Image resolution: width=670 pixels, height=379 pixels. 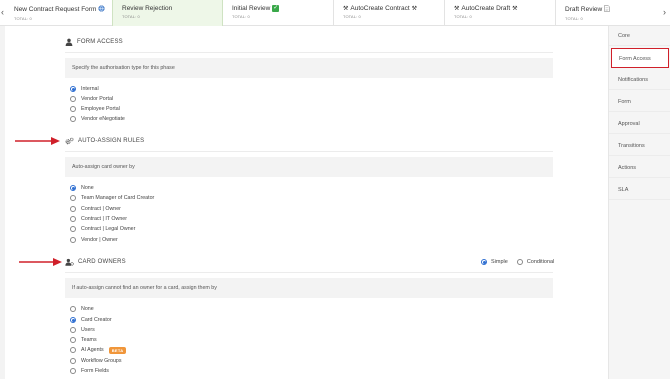 What do you see at coordinates (92, 350) in the screenshot?
I see `option-label: AI Agents` at bounding box center [92, 350].